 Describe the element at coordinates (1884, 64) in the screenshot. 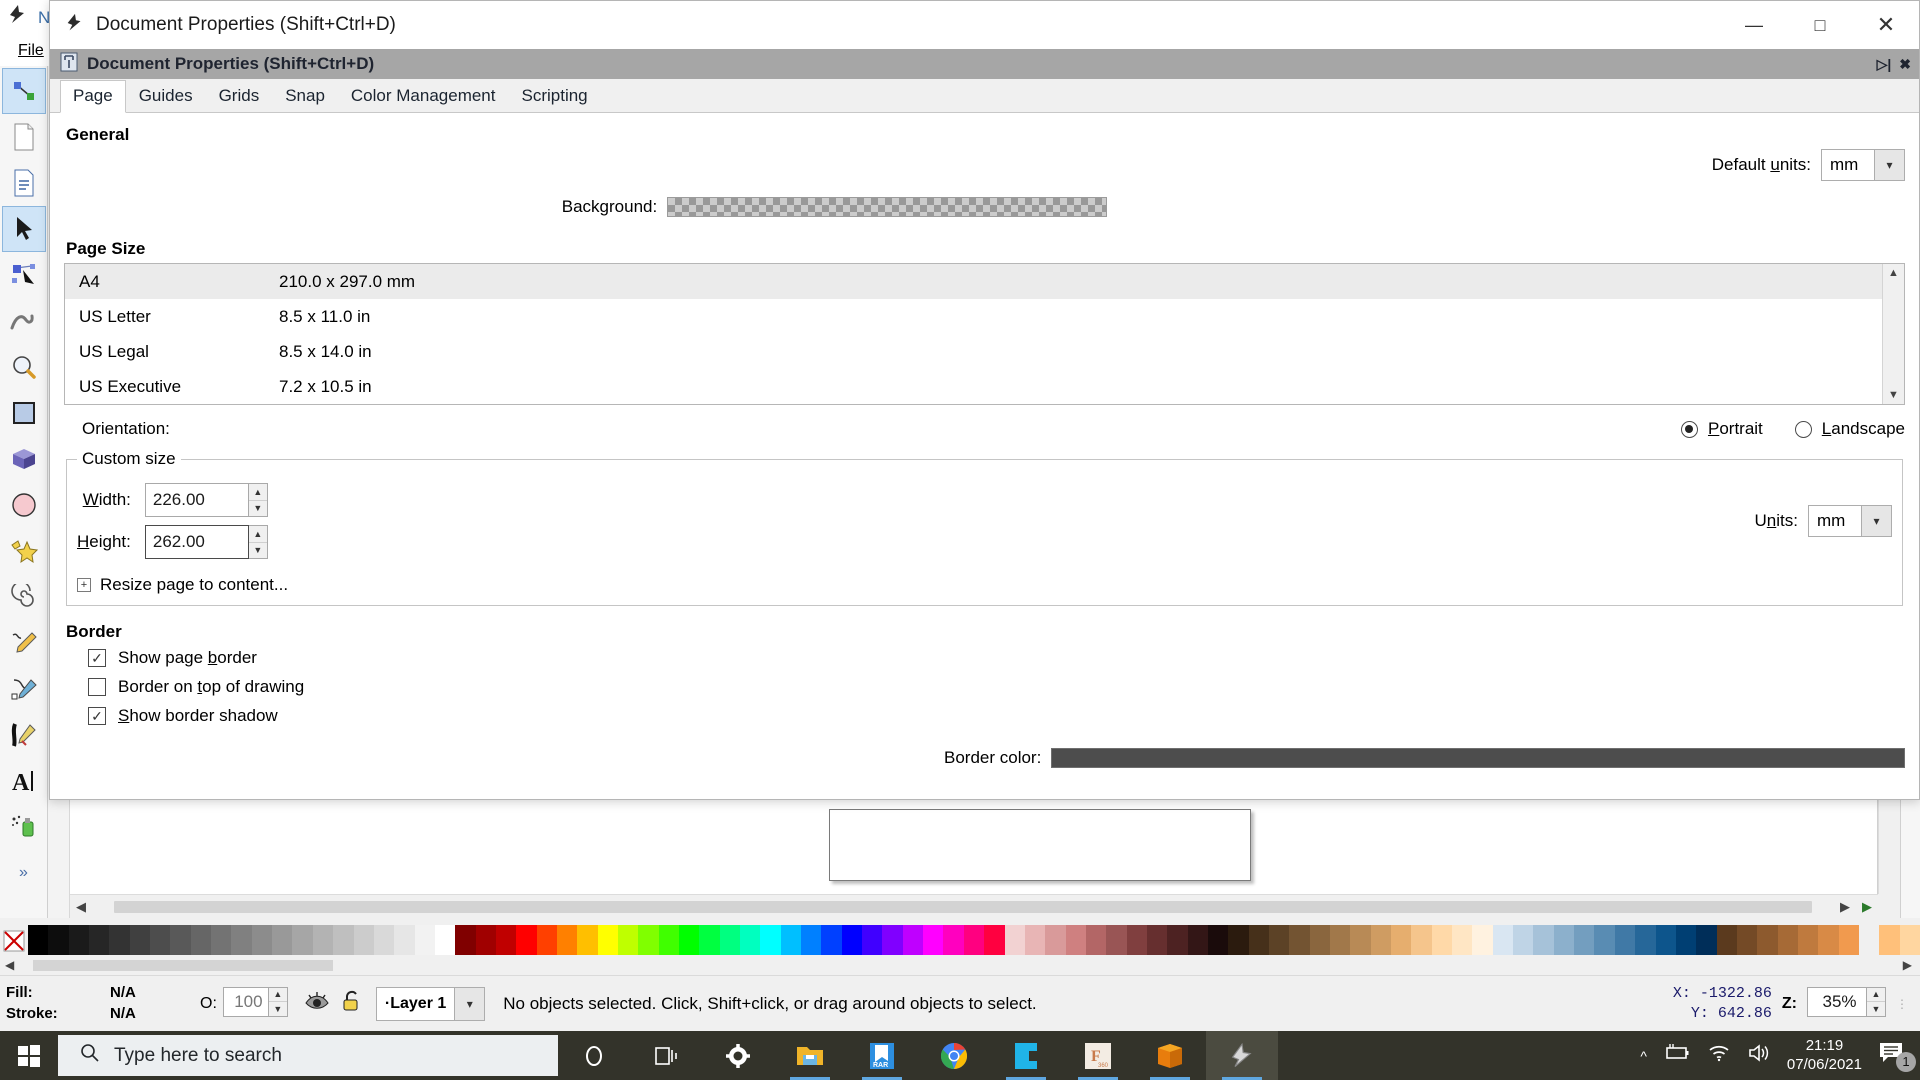

I see `dock-float-icon: ▷|` at that location.